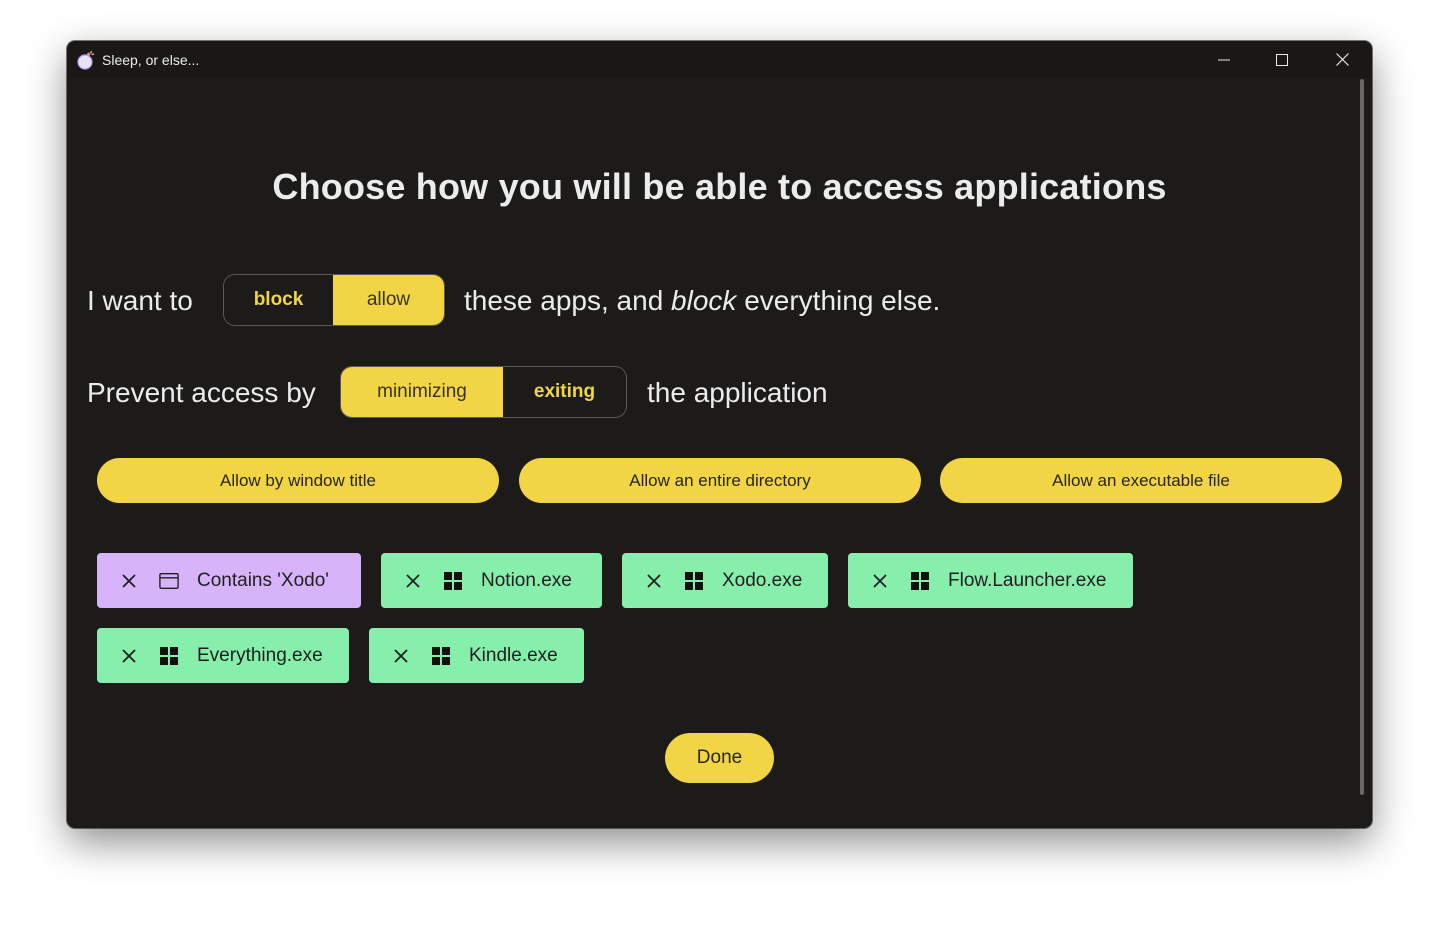  I want to click on maximize-icon, so click(1282, 59).